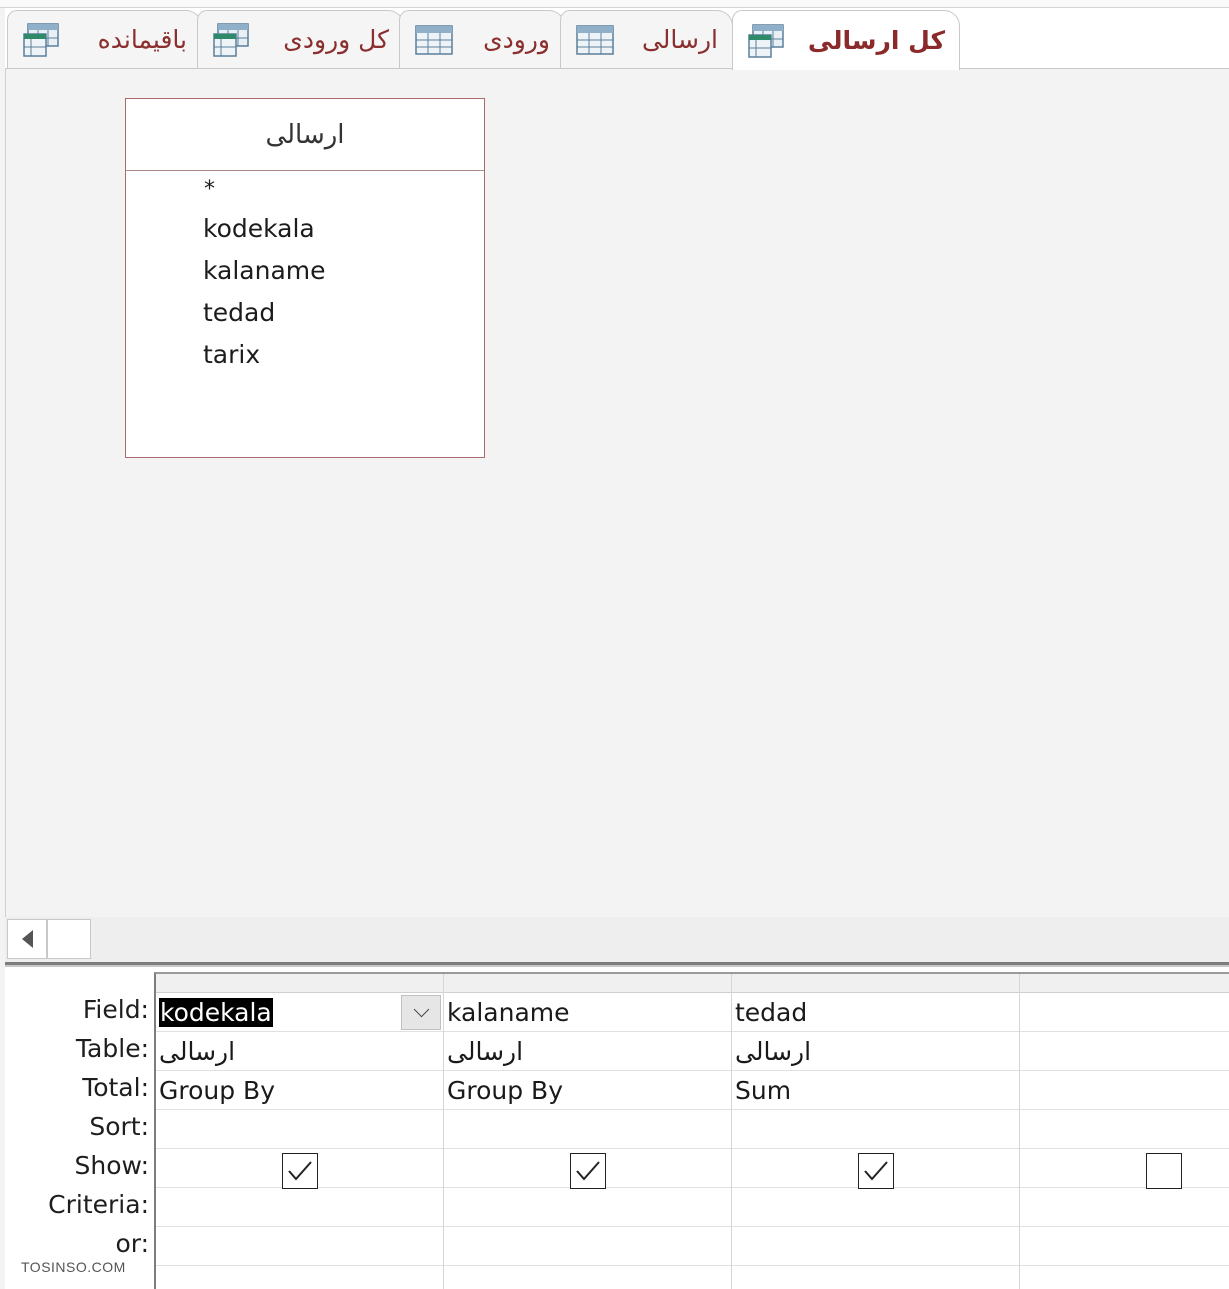  Describe the element at coordinates (305, 270) in the screenshot. I see `field-list-item: kalaname` at that location.